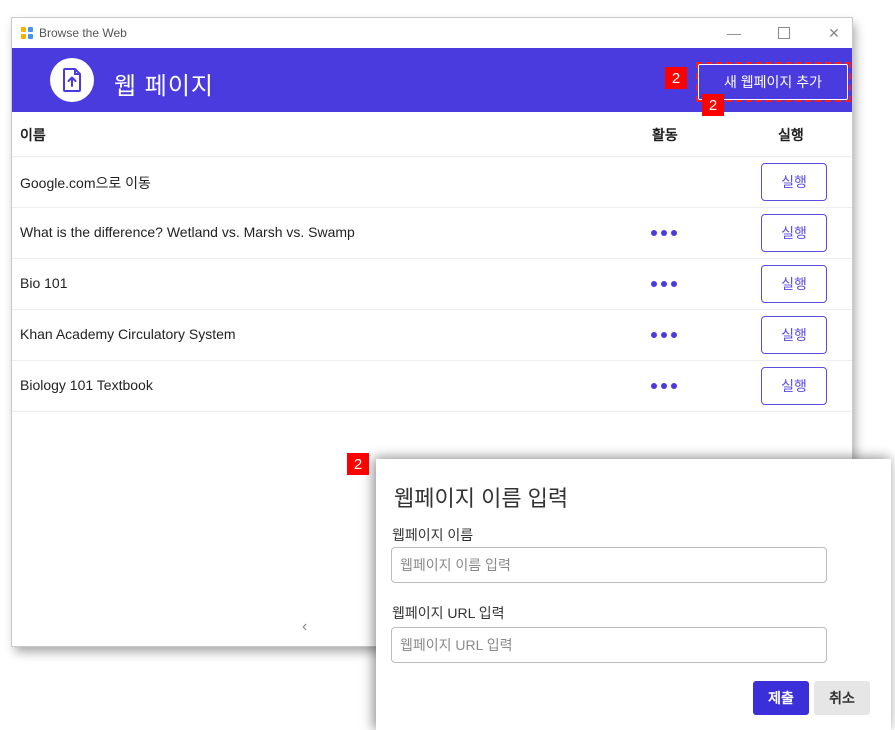  I want to click on page-title: 웹 페이지, so click(164, 86).